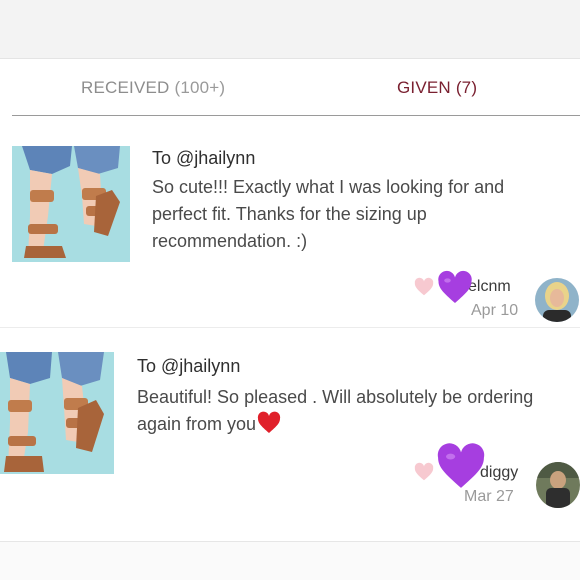  I want to click on bottom-bar, so click(290, 561).